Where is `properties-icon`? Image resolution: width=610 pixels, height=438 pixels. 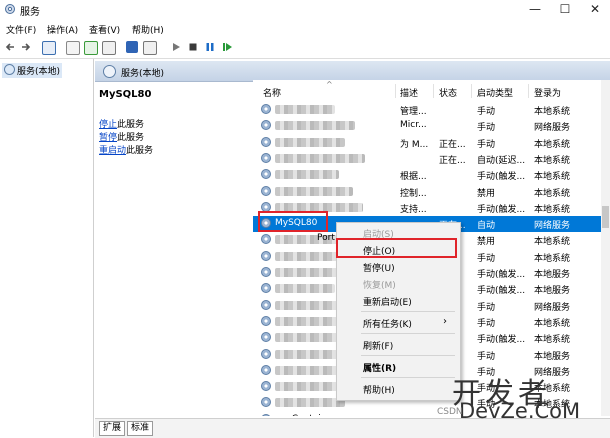 properties-icon is located at coordinates (73, 48).